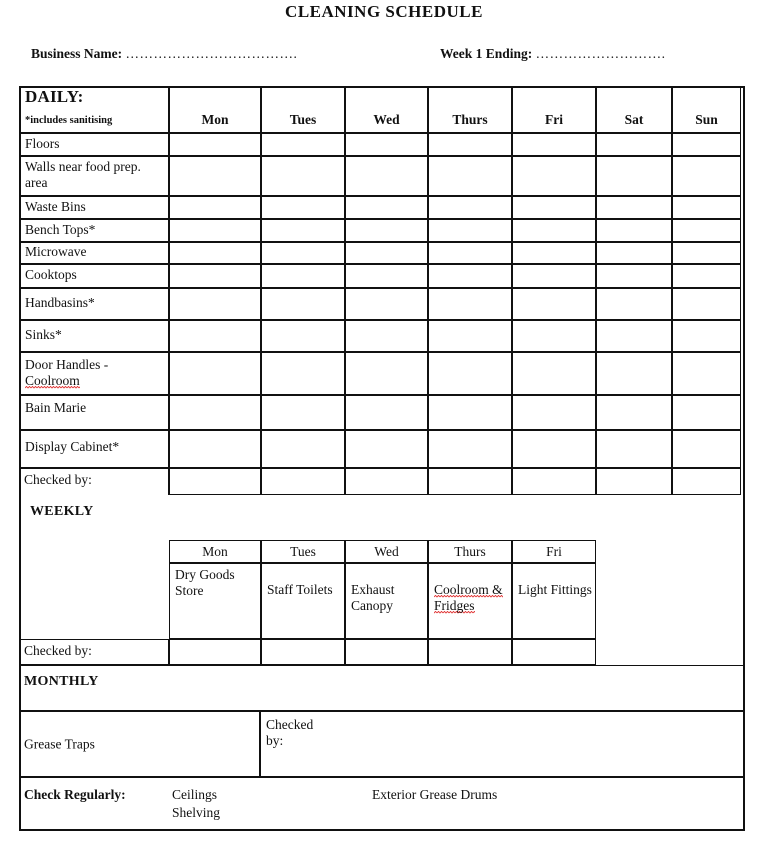 The width and height of the screenshot is (768, 851). Describe the element at coordinates (215, 601) in the screenshot. I see `weekly-task-mon: Dry Goods Store` at that location.